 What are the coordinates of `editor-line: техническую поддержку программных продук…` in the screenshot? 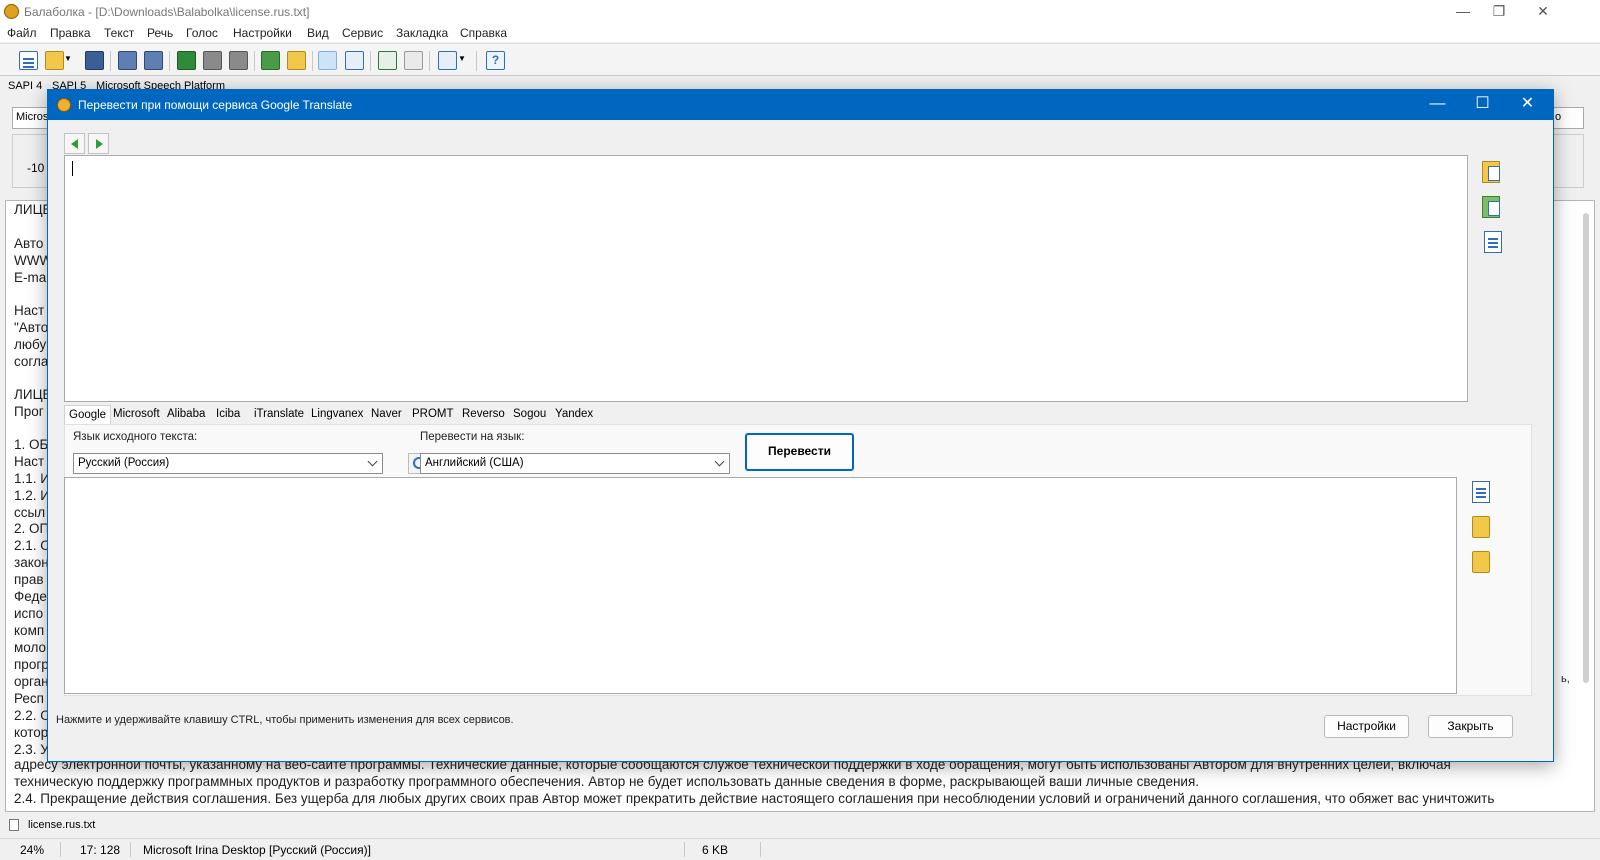 It's located at (607, 781).